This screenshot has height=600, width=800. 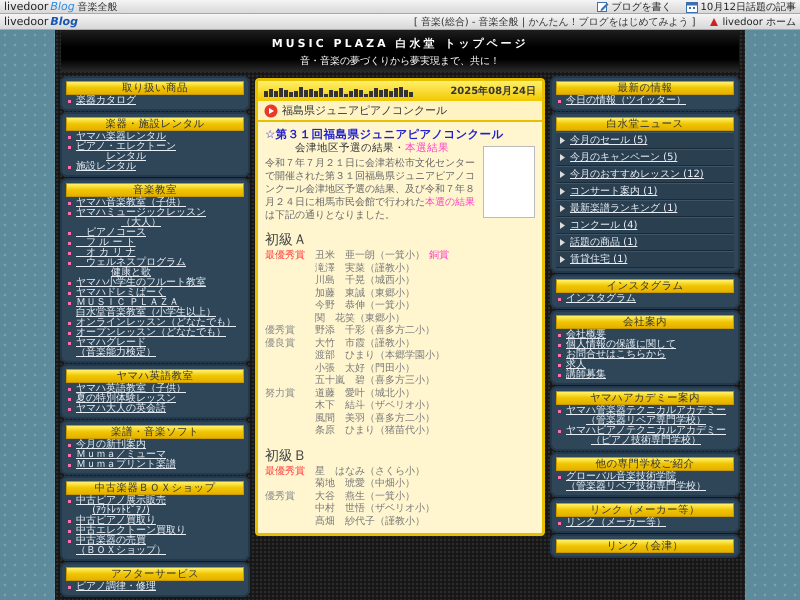 I want to click on winner-name: 野添 千彩（喜多方二小）, so click(x=375, y=331).